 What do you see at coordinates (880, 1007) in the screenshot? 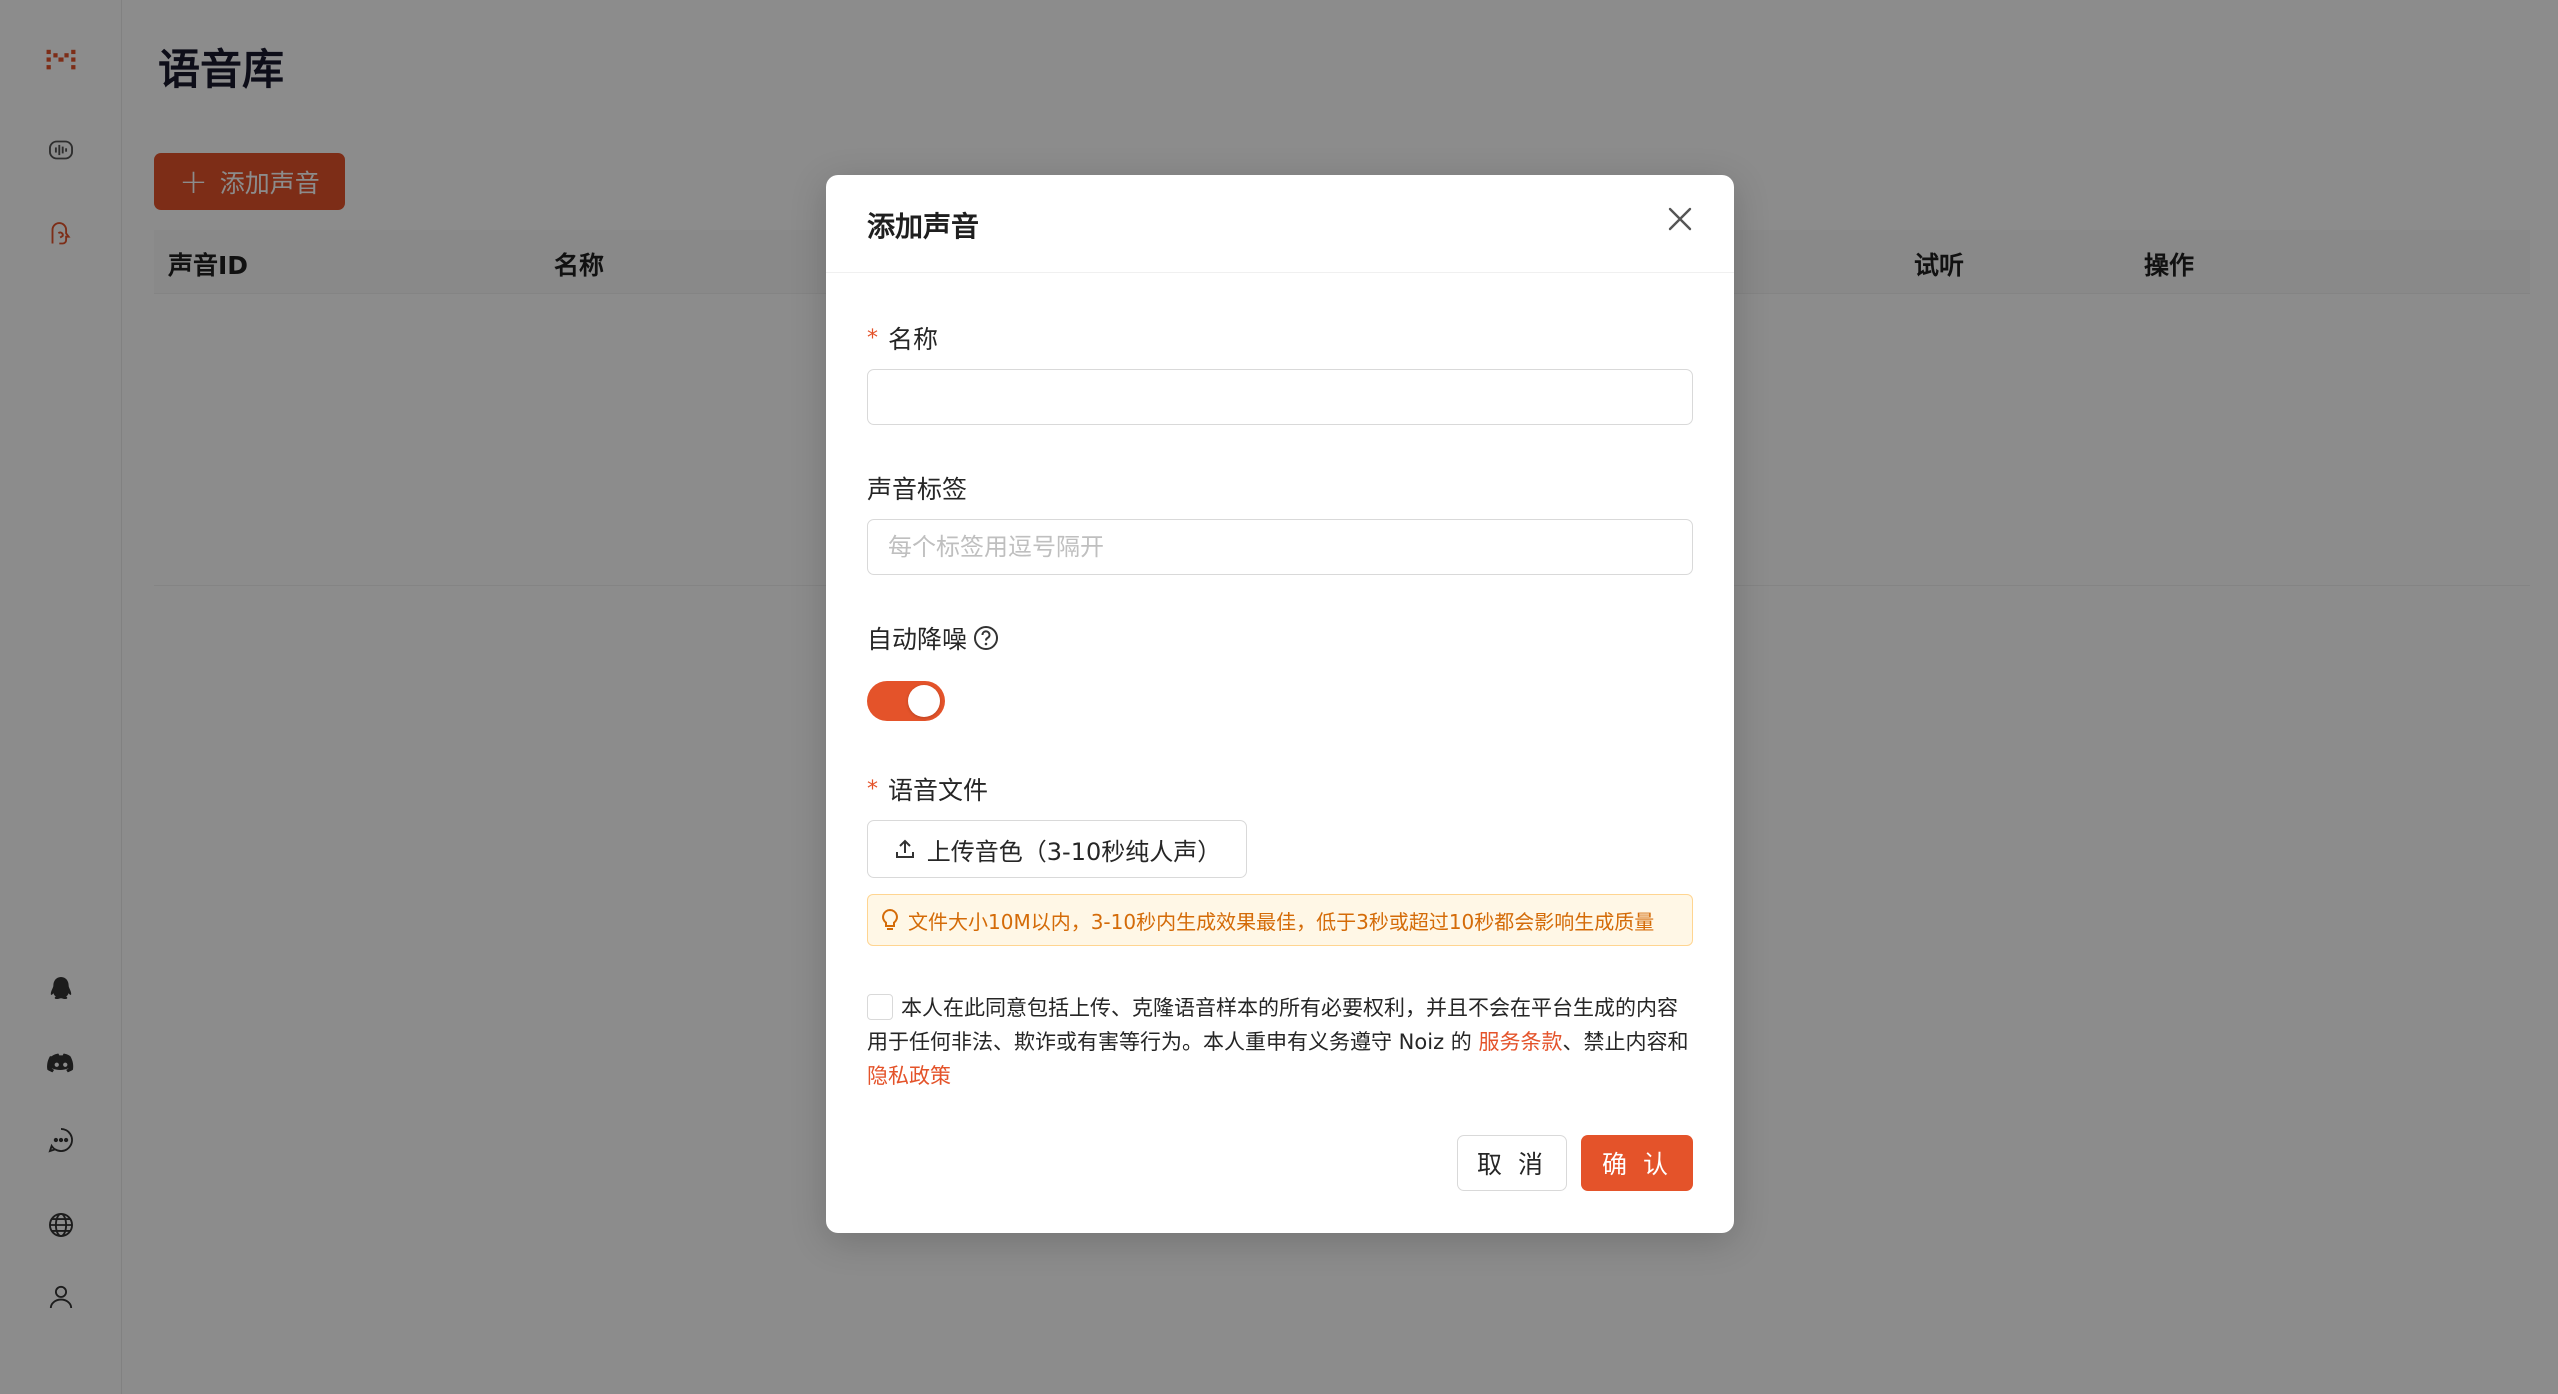
I see `agree-checkbox` at bounding box center [880, 1007].